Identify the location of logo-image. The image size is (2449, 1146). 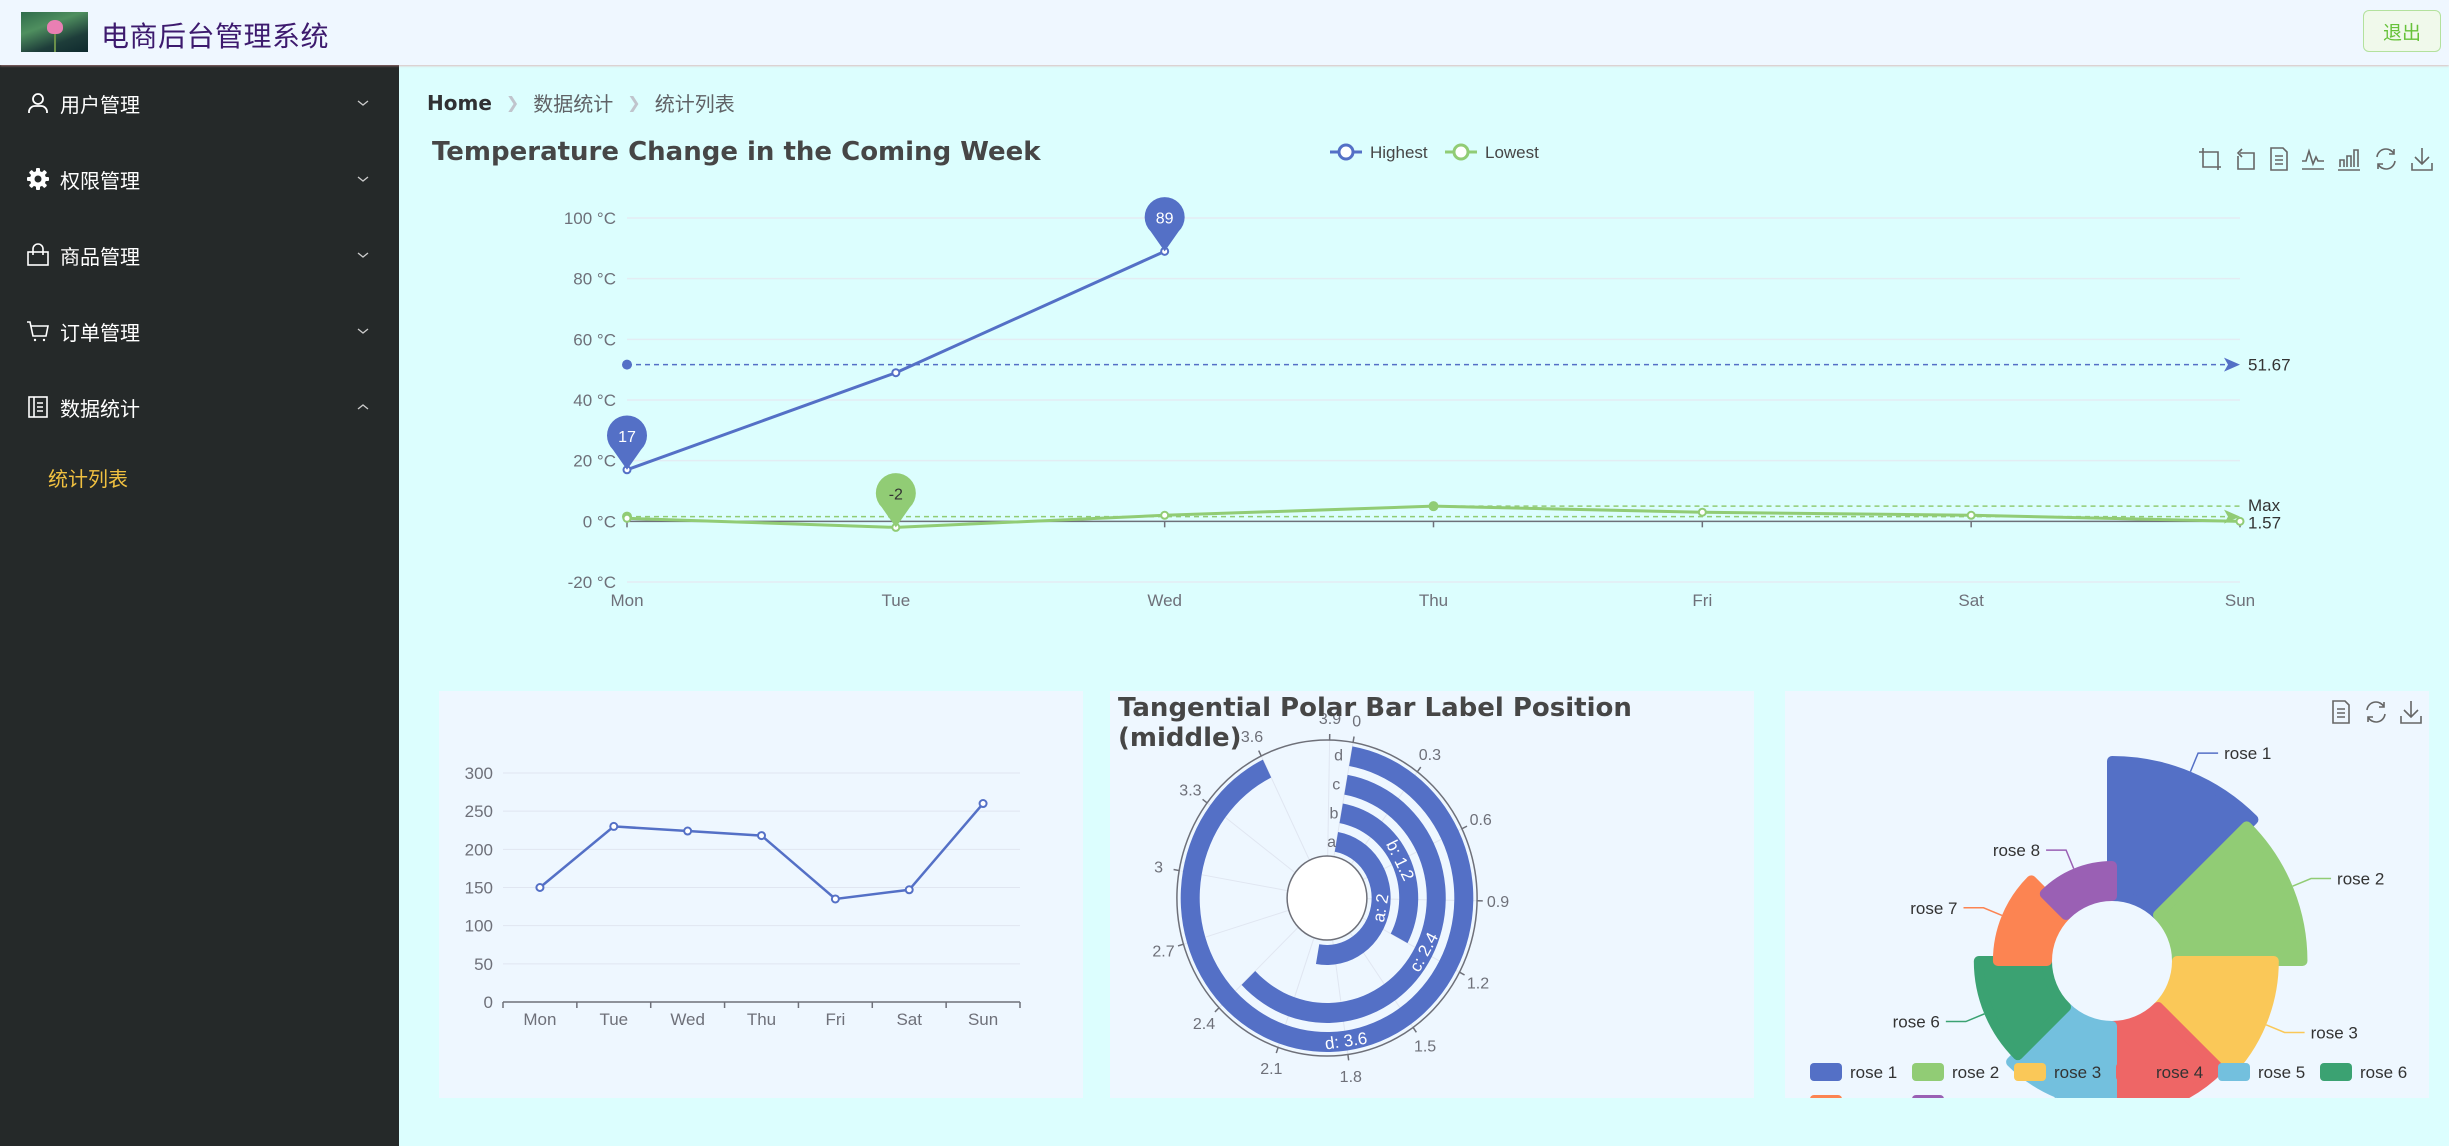
(54, 32).